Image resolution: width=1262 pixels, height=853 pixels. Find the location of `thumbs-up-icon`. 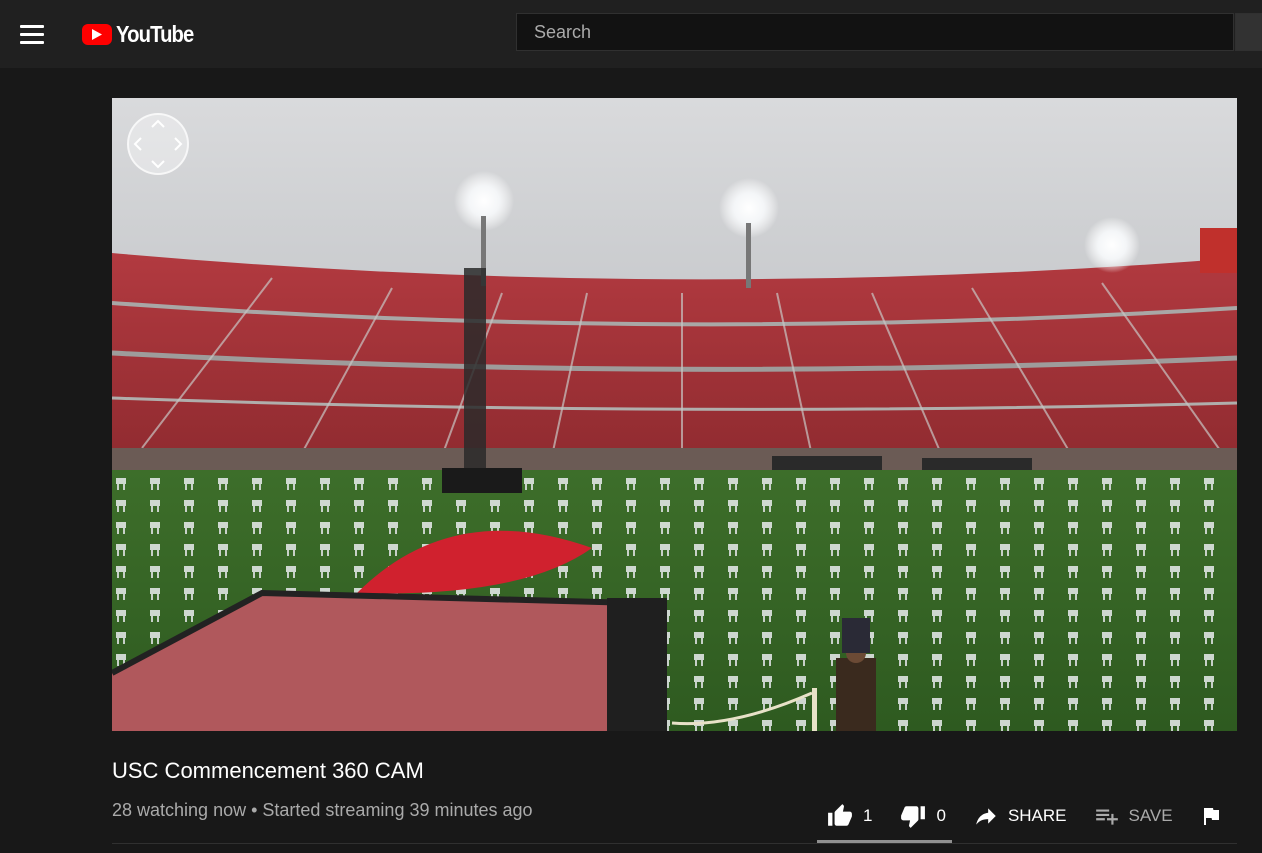

thumbs-up-icon is located at coordinates (840, 815).